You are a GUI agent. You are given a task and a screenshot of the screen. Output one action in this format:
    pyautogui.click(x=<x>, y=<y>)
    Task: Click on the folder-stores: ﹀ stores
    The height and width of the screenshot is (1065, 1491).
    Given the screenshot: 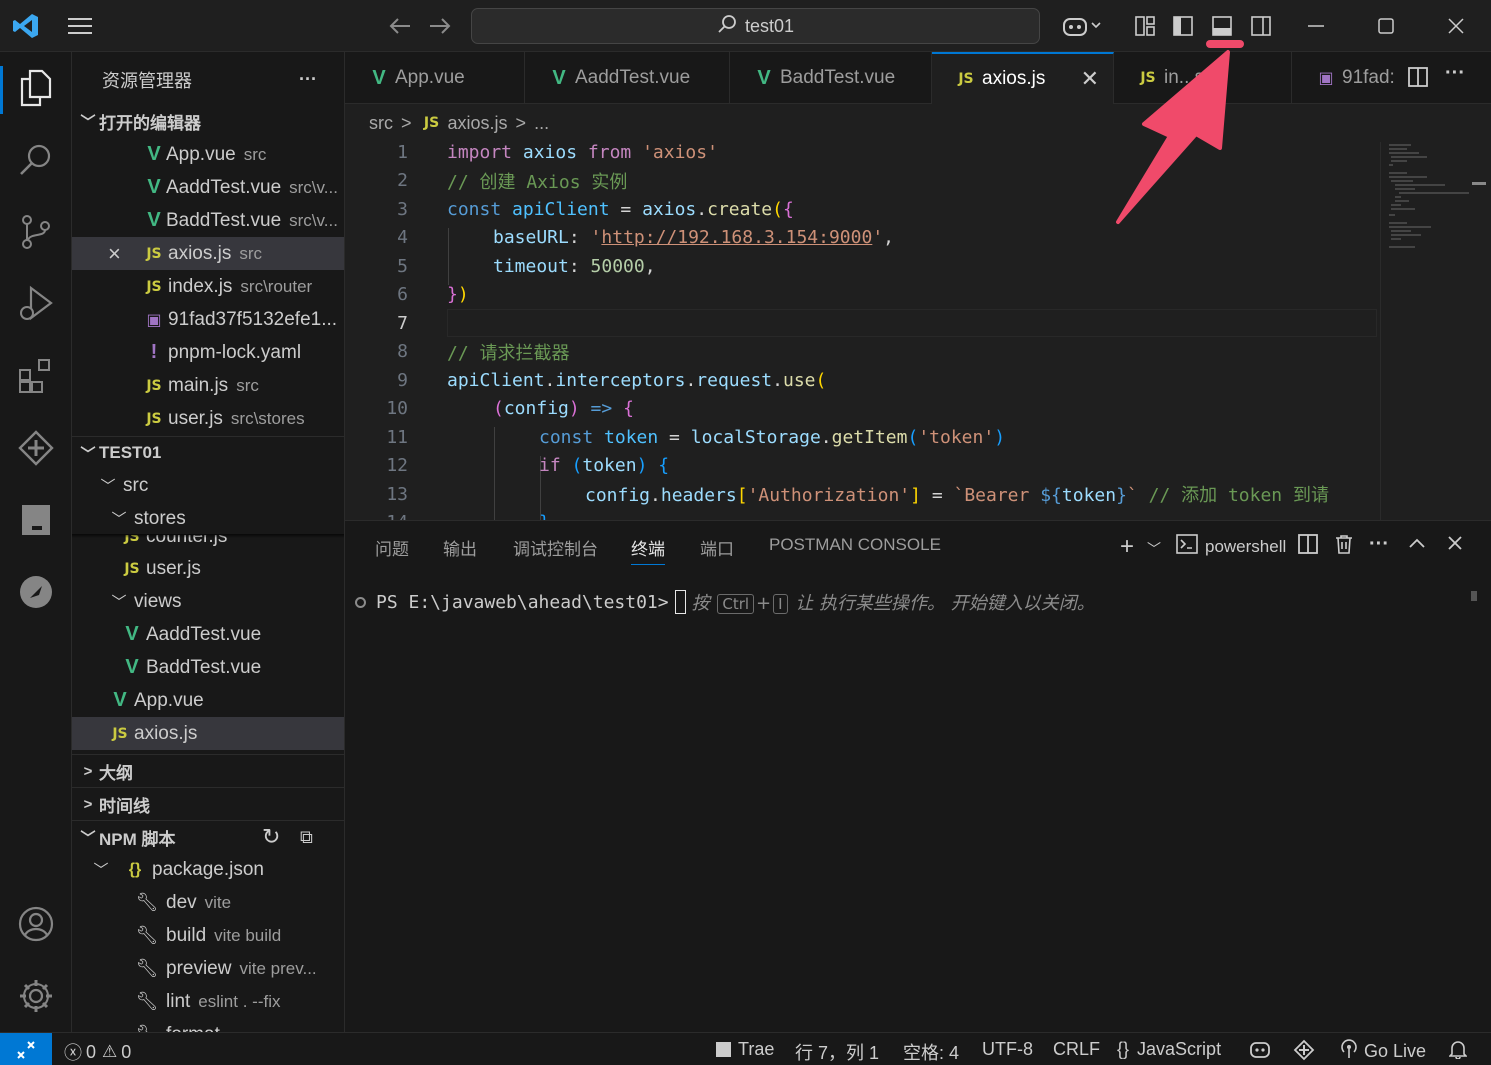 What is the action you would take?
    pyautogui.click(x=208, y=518)
    